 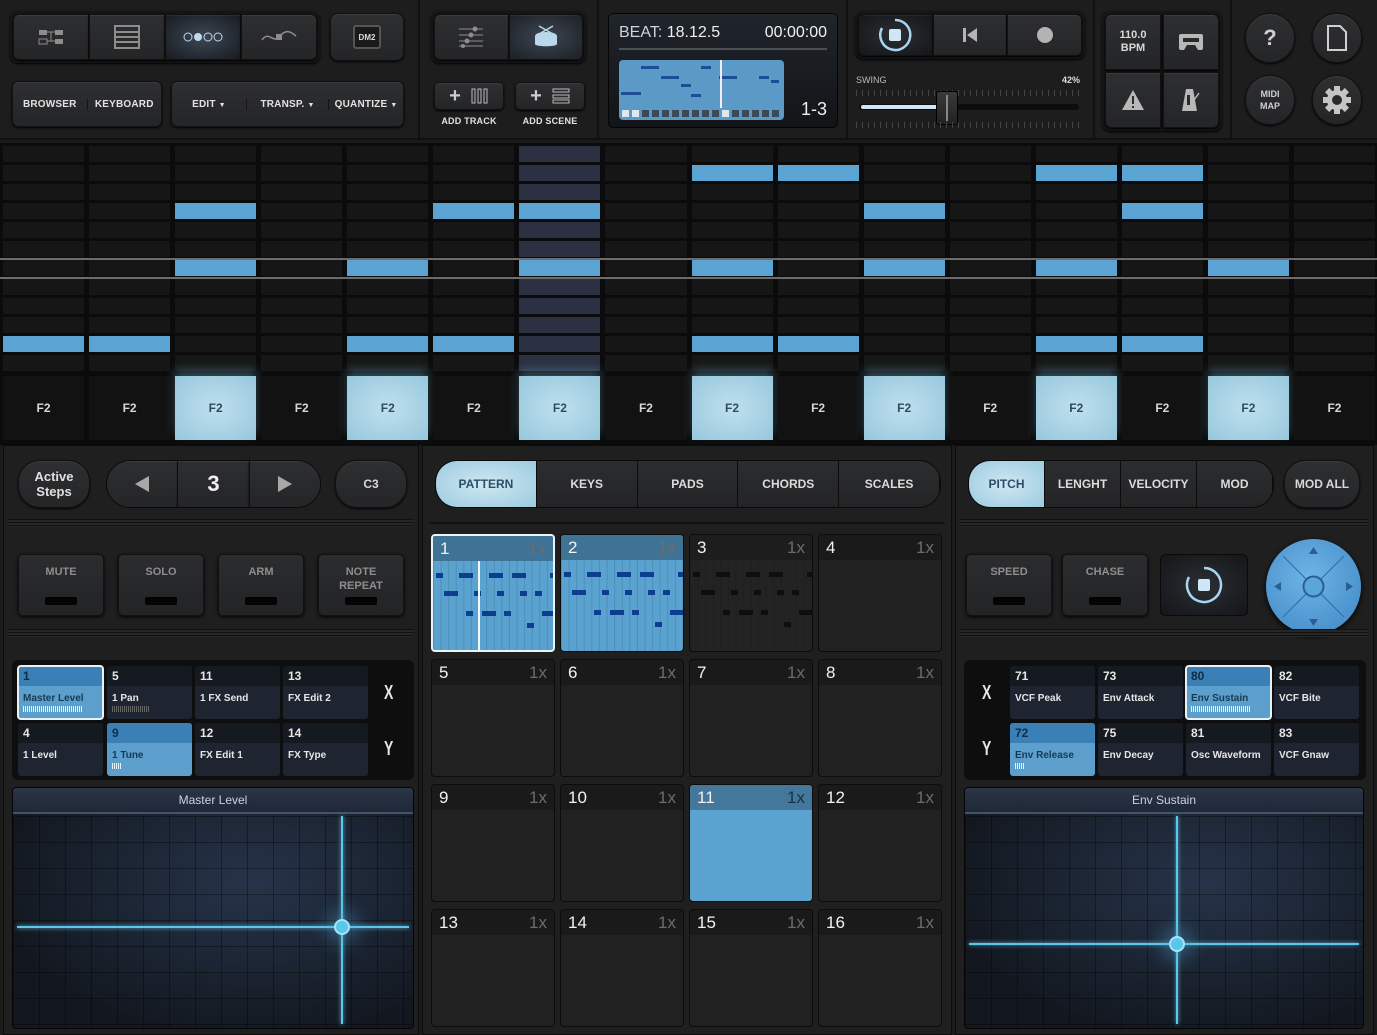 What do you see at coordinates (751, 843) in the screenshot?
I see `scene-slot: 11 1x` at bounding box center [751, 843].